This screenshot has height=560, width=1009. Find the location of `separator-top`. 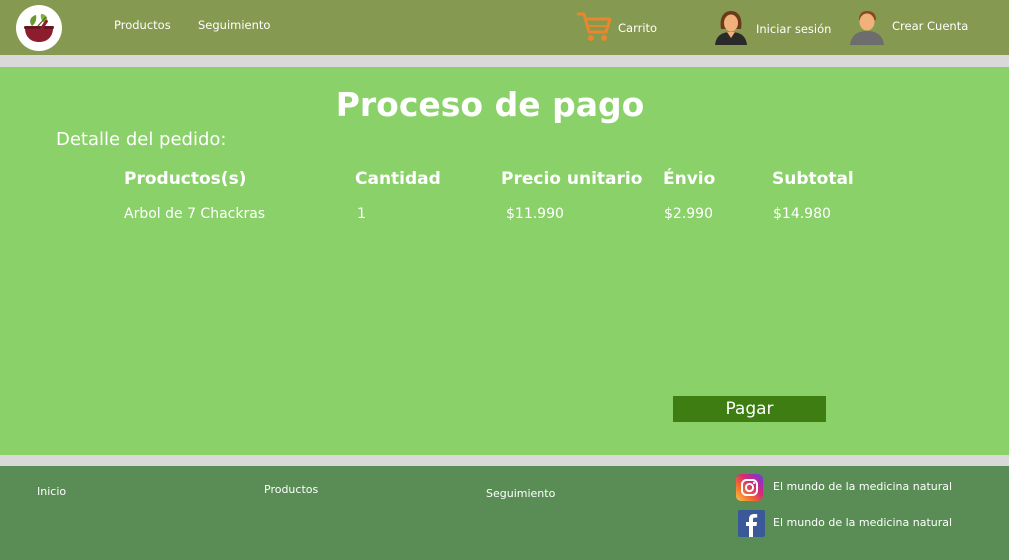

separator-top is located at coordinates (504, 61).